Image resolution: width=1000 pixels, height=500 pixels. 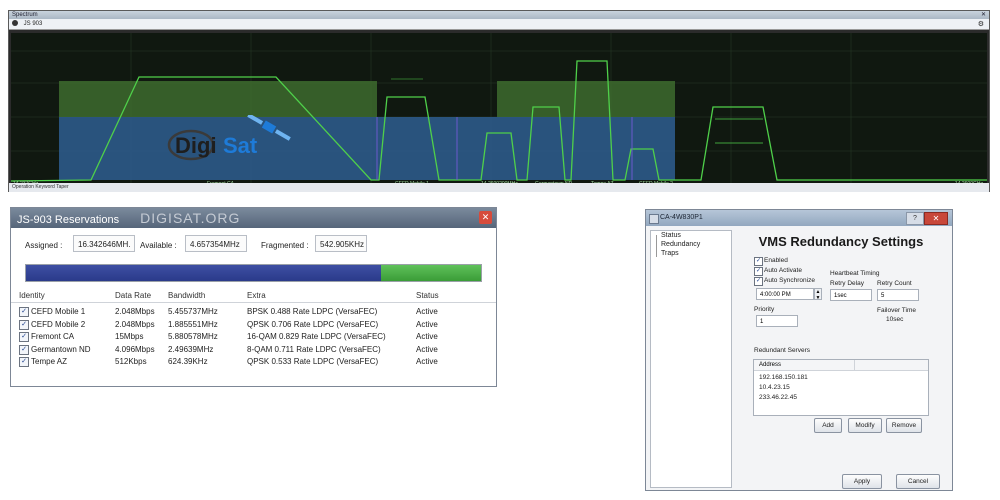 I want to click on auto-sync-checkbox: ✓, so click(x=758, y=281).